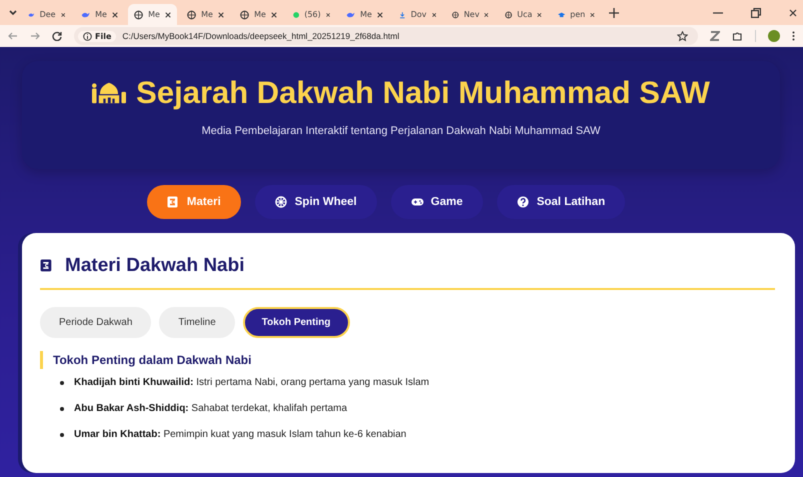 This screenshot has width=803, height=477. What do you see at coordinates (417, 14) in the screenshot?
I see `browser-tab: Dov` at bounding box center [417, 14].